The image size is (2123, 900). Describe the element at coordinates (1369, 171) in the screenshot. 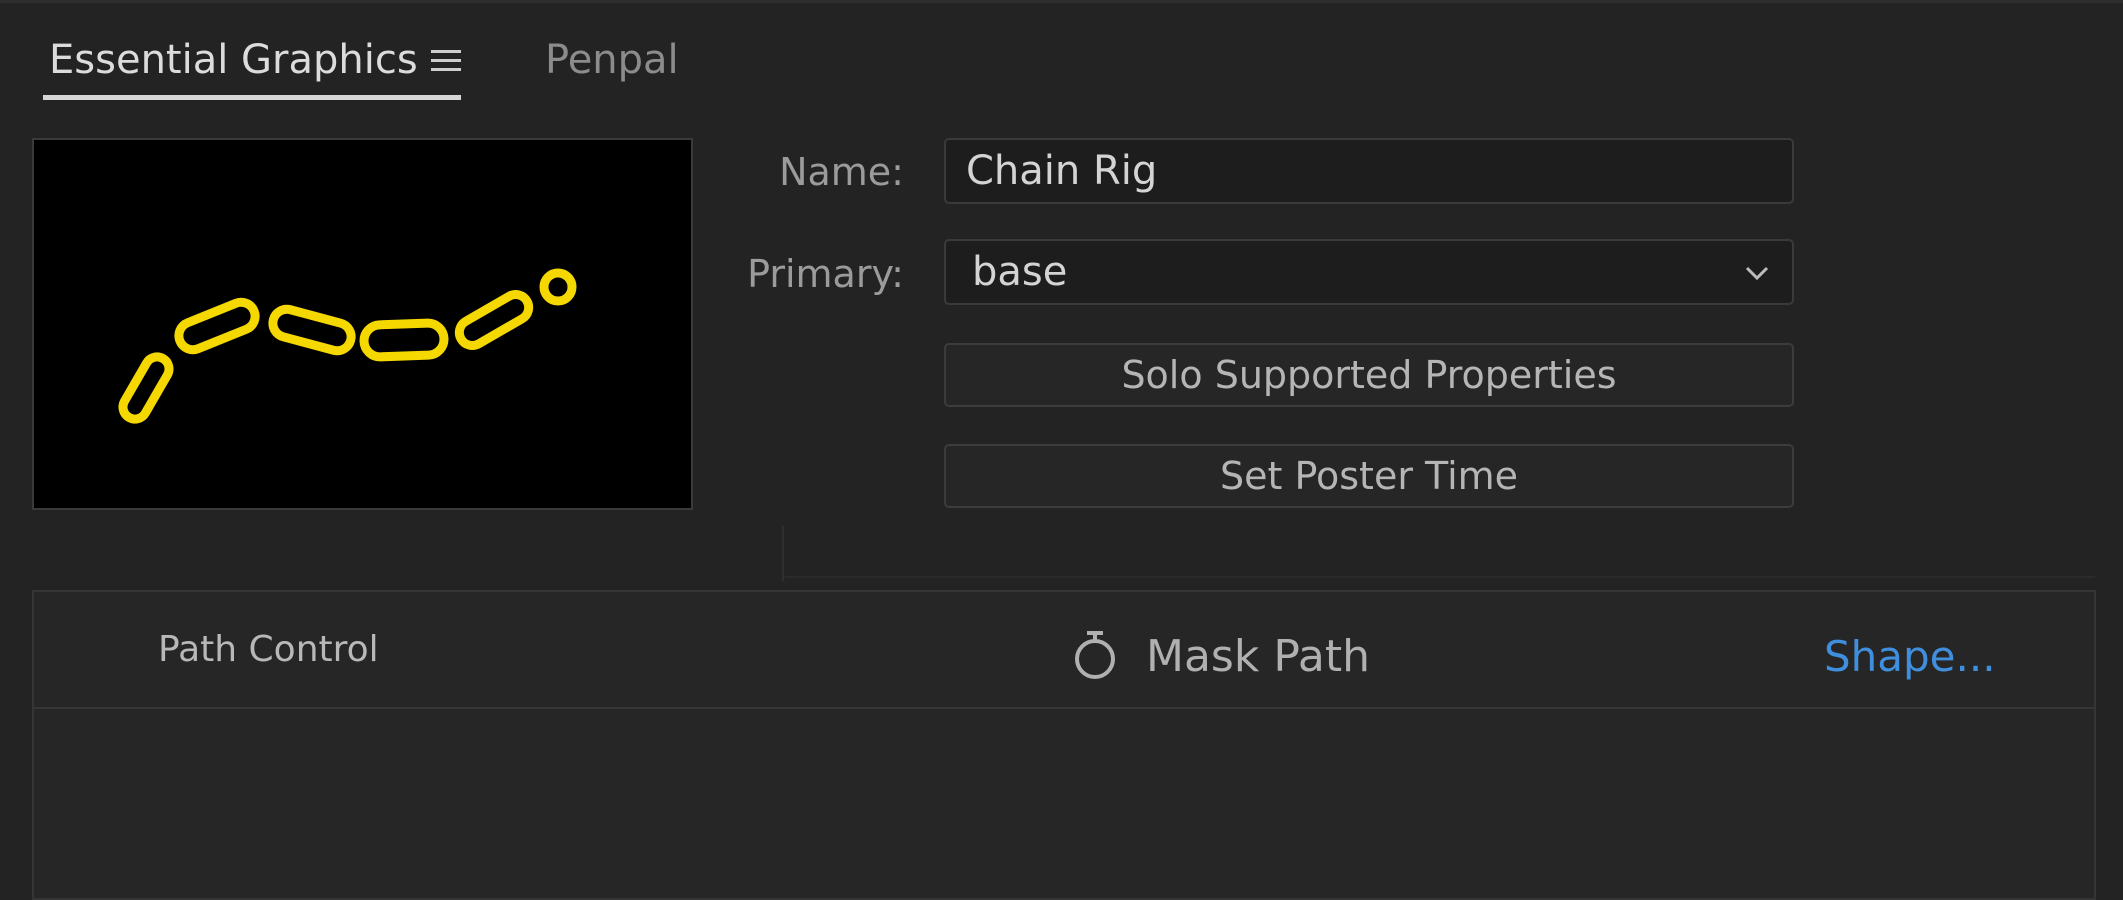

I see `name-field: Chain Rig` at that location.